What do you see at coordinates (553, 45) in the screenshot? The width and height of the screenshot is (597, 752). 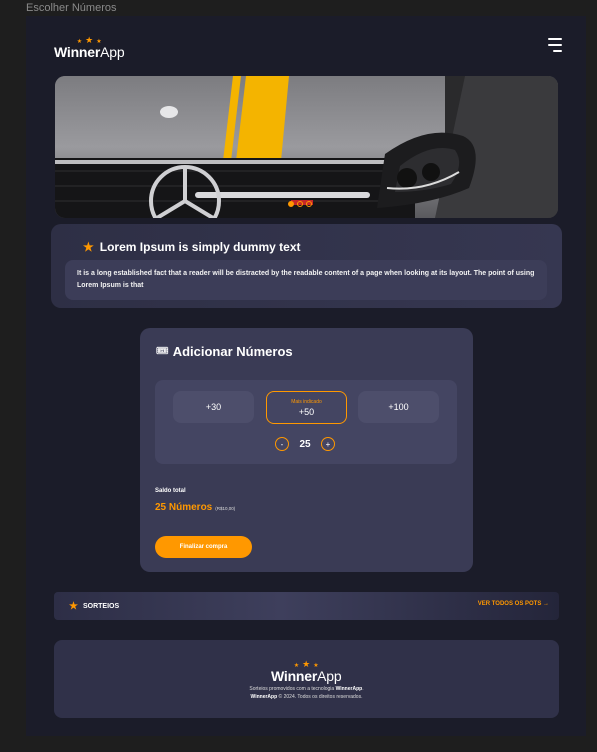 I see `menu-button` at bounding box center [553, 45].